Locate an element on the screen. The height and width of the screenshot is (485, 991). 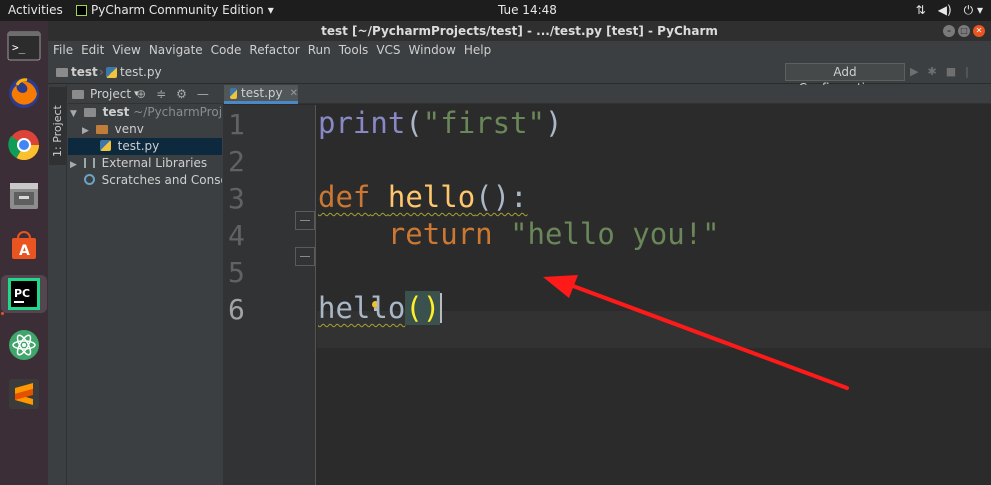
tree-item-scratches: Scratches and Consoles is located at coordinates (145, 180).